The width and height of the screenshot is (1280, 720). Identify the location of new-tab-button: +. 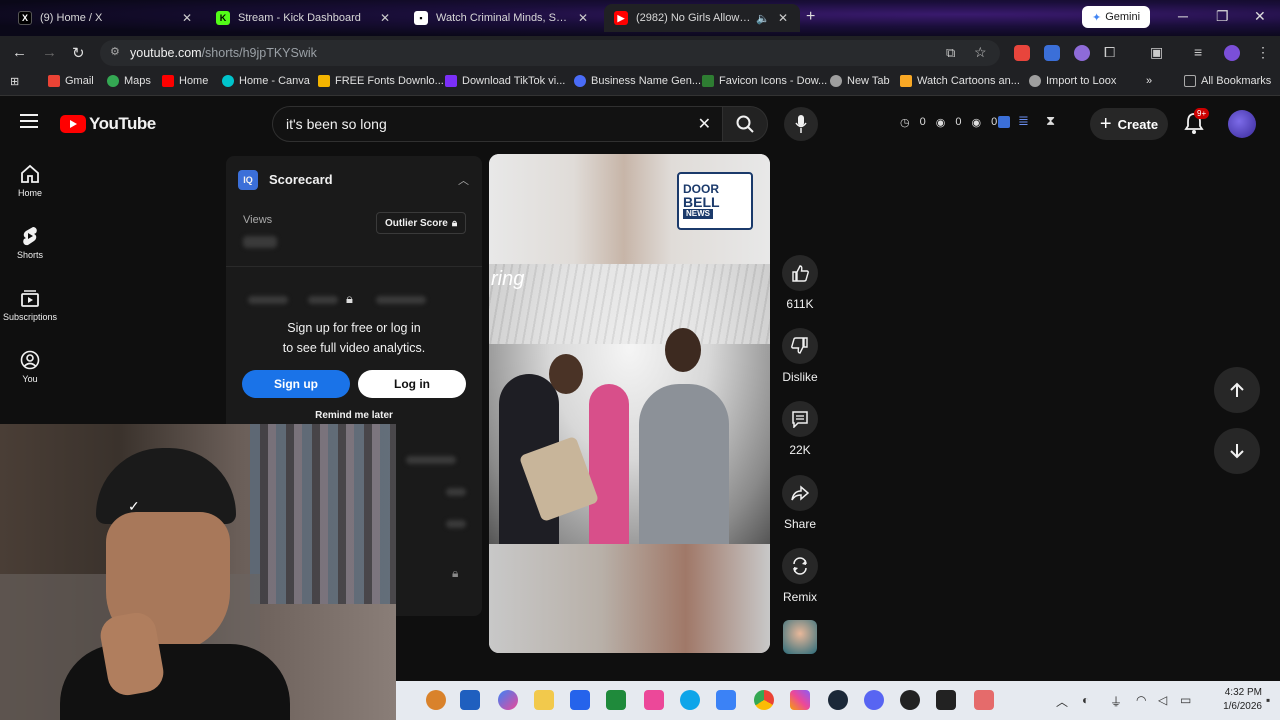
(810, 17).